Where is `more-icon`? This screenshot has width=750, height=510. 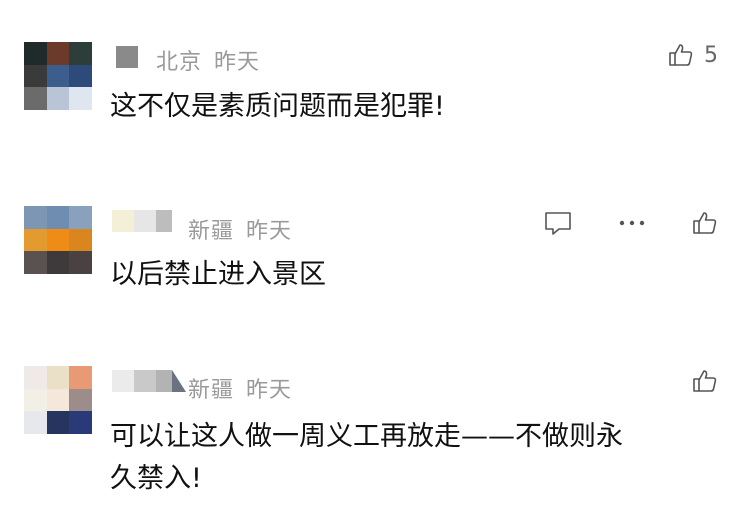
more-icon is located at coordinates (632, 223).